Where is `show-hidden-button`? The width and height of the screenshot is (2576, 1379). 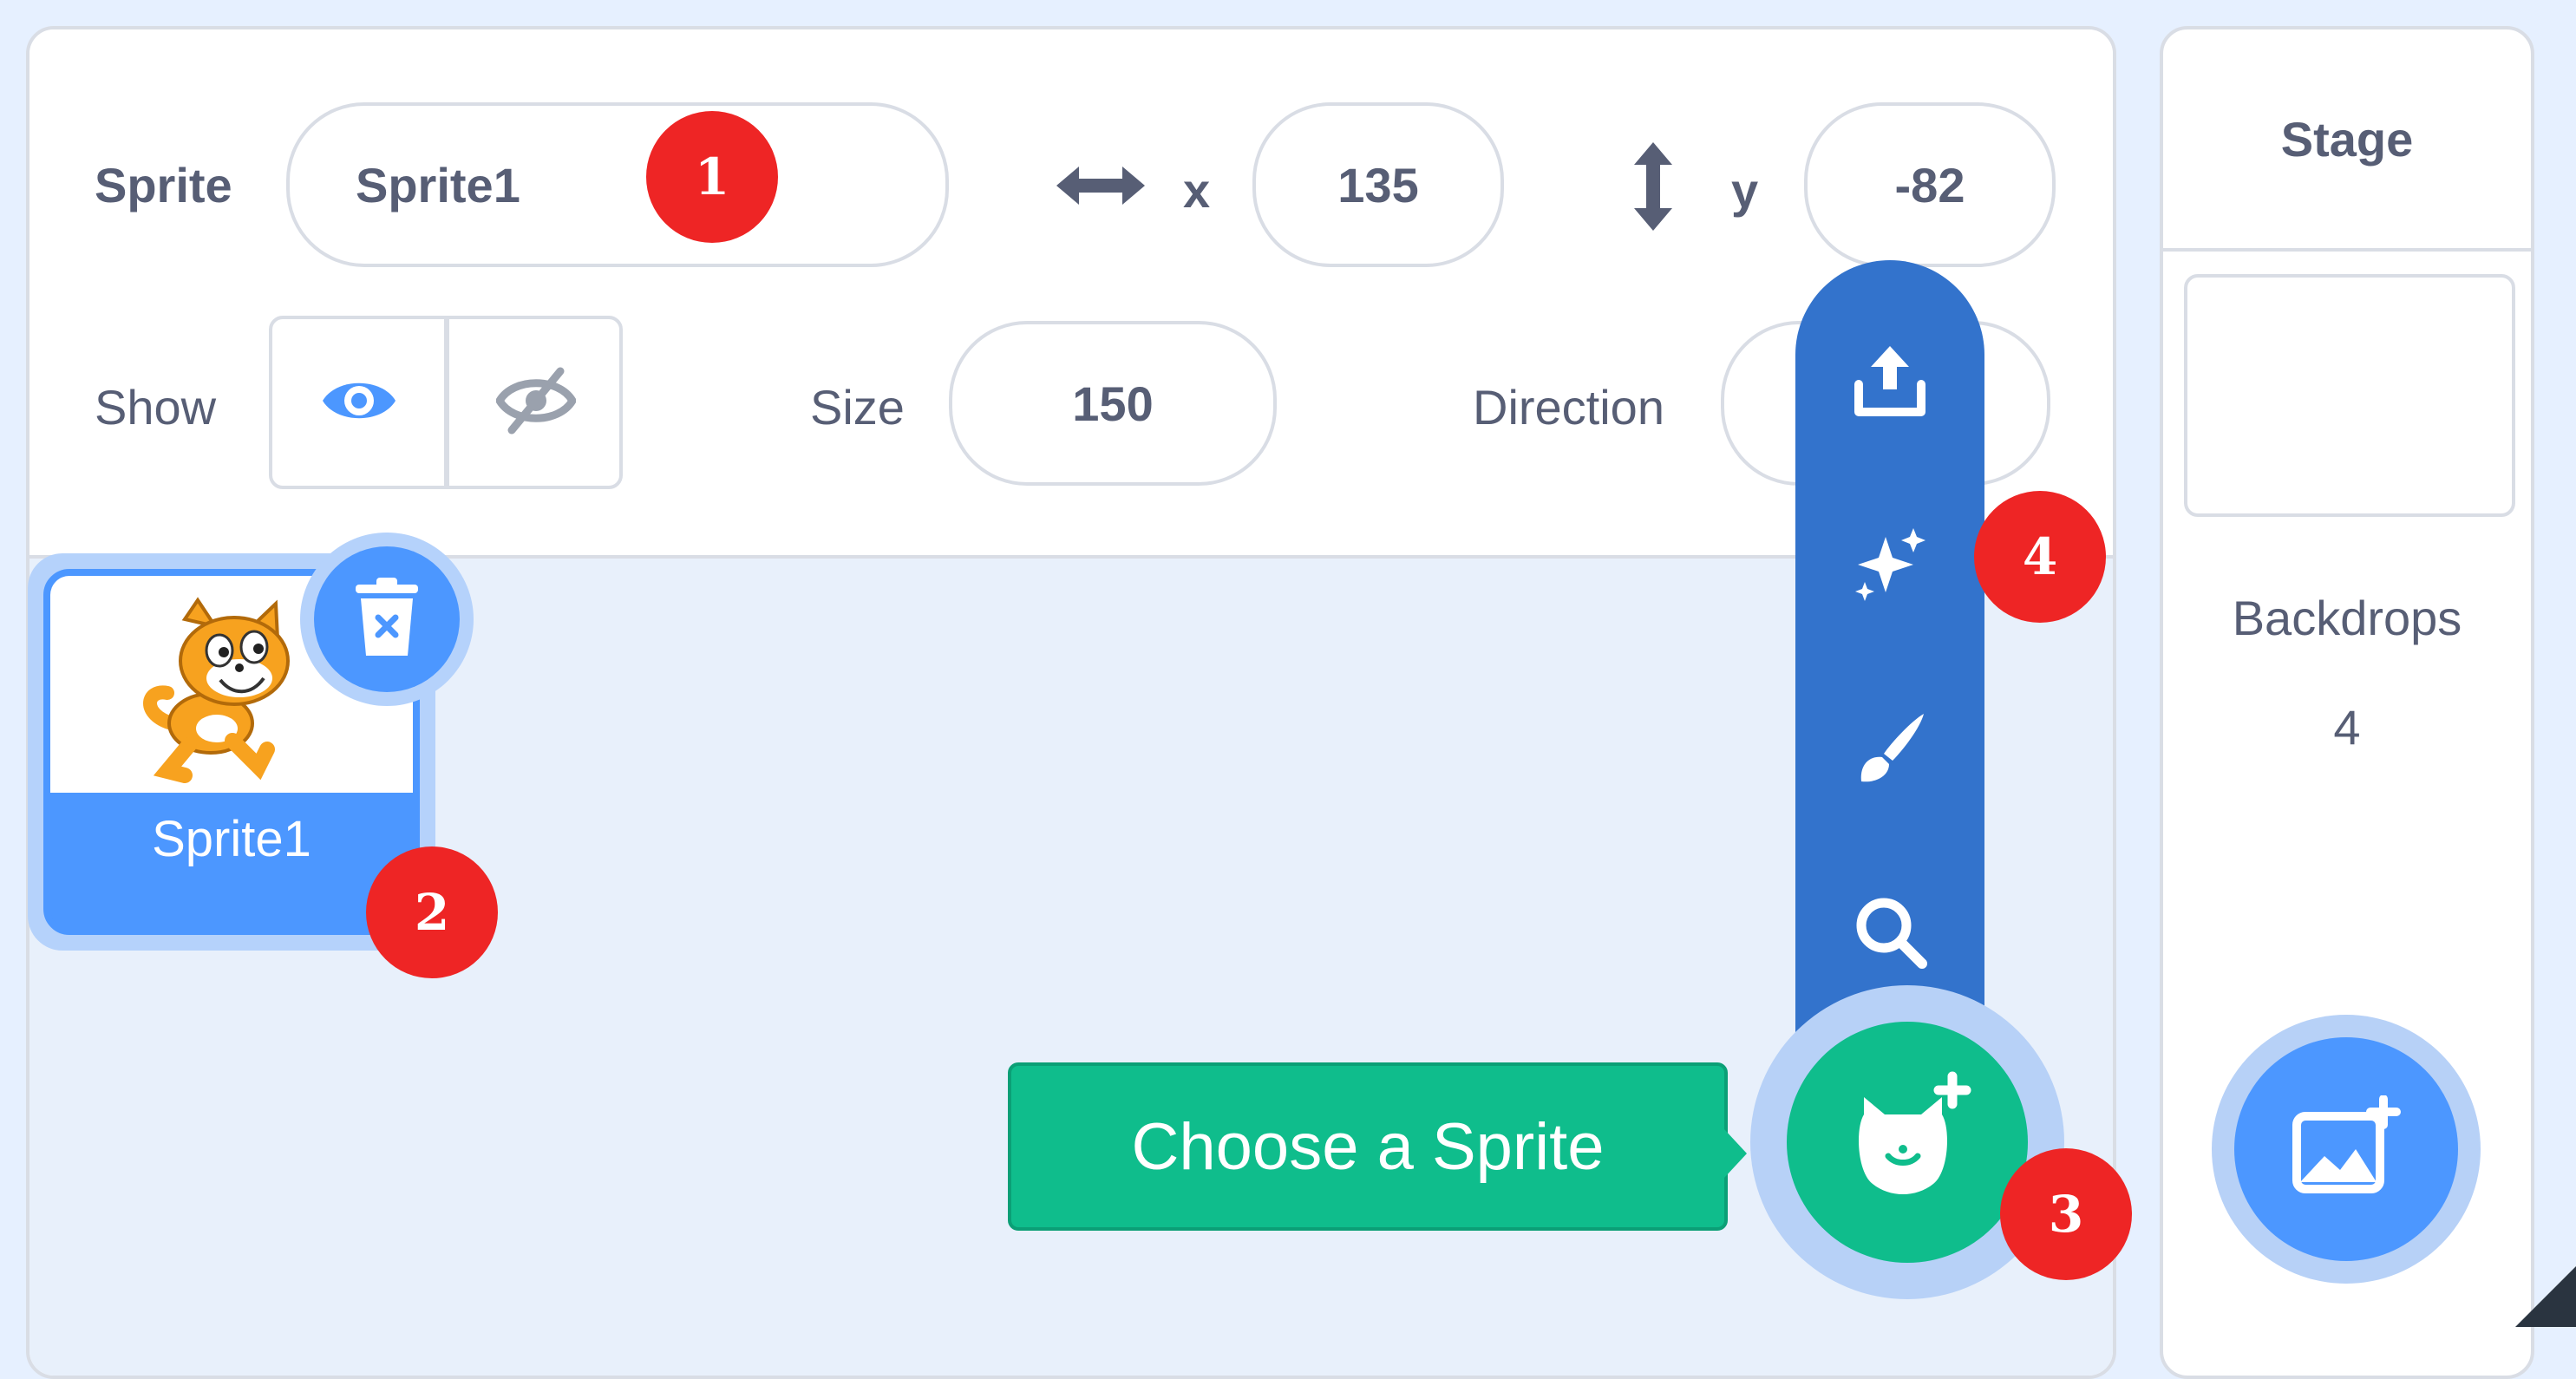
show-hidden-button is located at coordinates (534, 402).